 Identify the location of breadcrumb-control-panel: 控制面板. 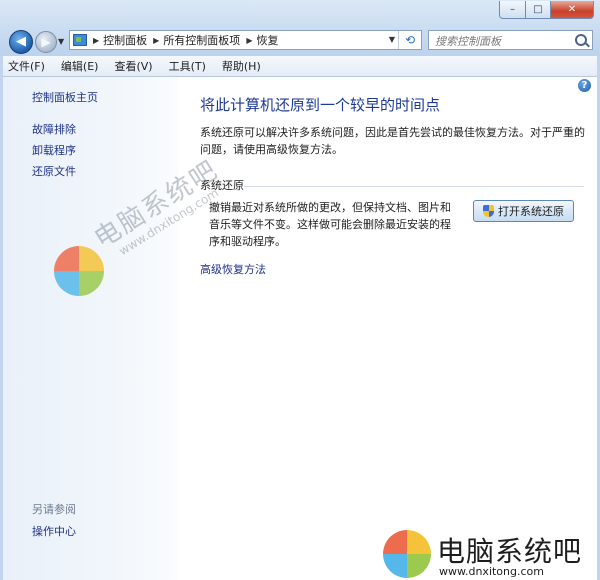
(125, 40).